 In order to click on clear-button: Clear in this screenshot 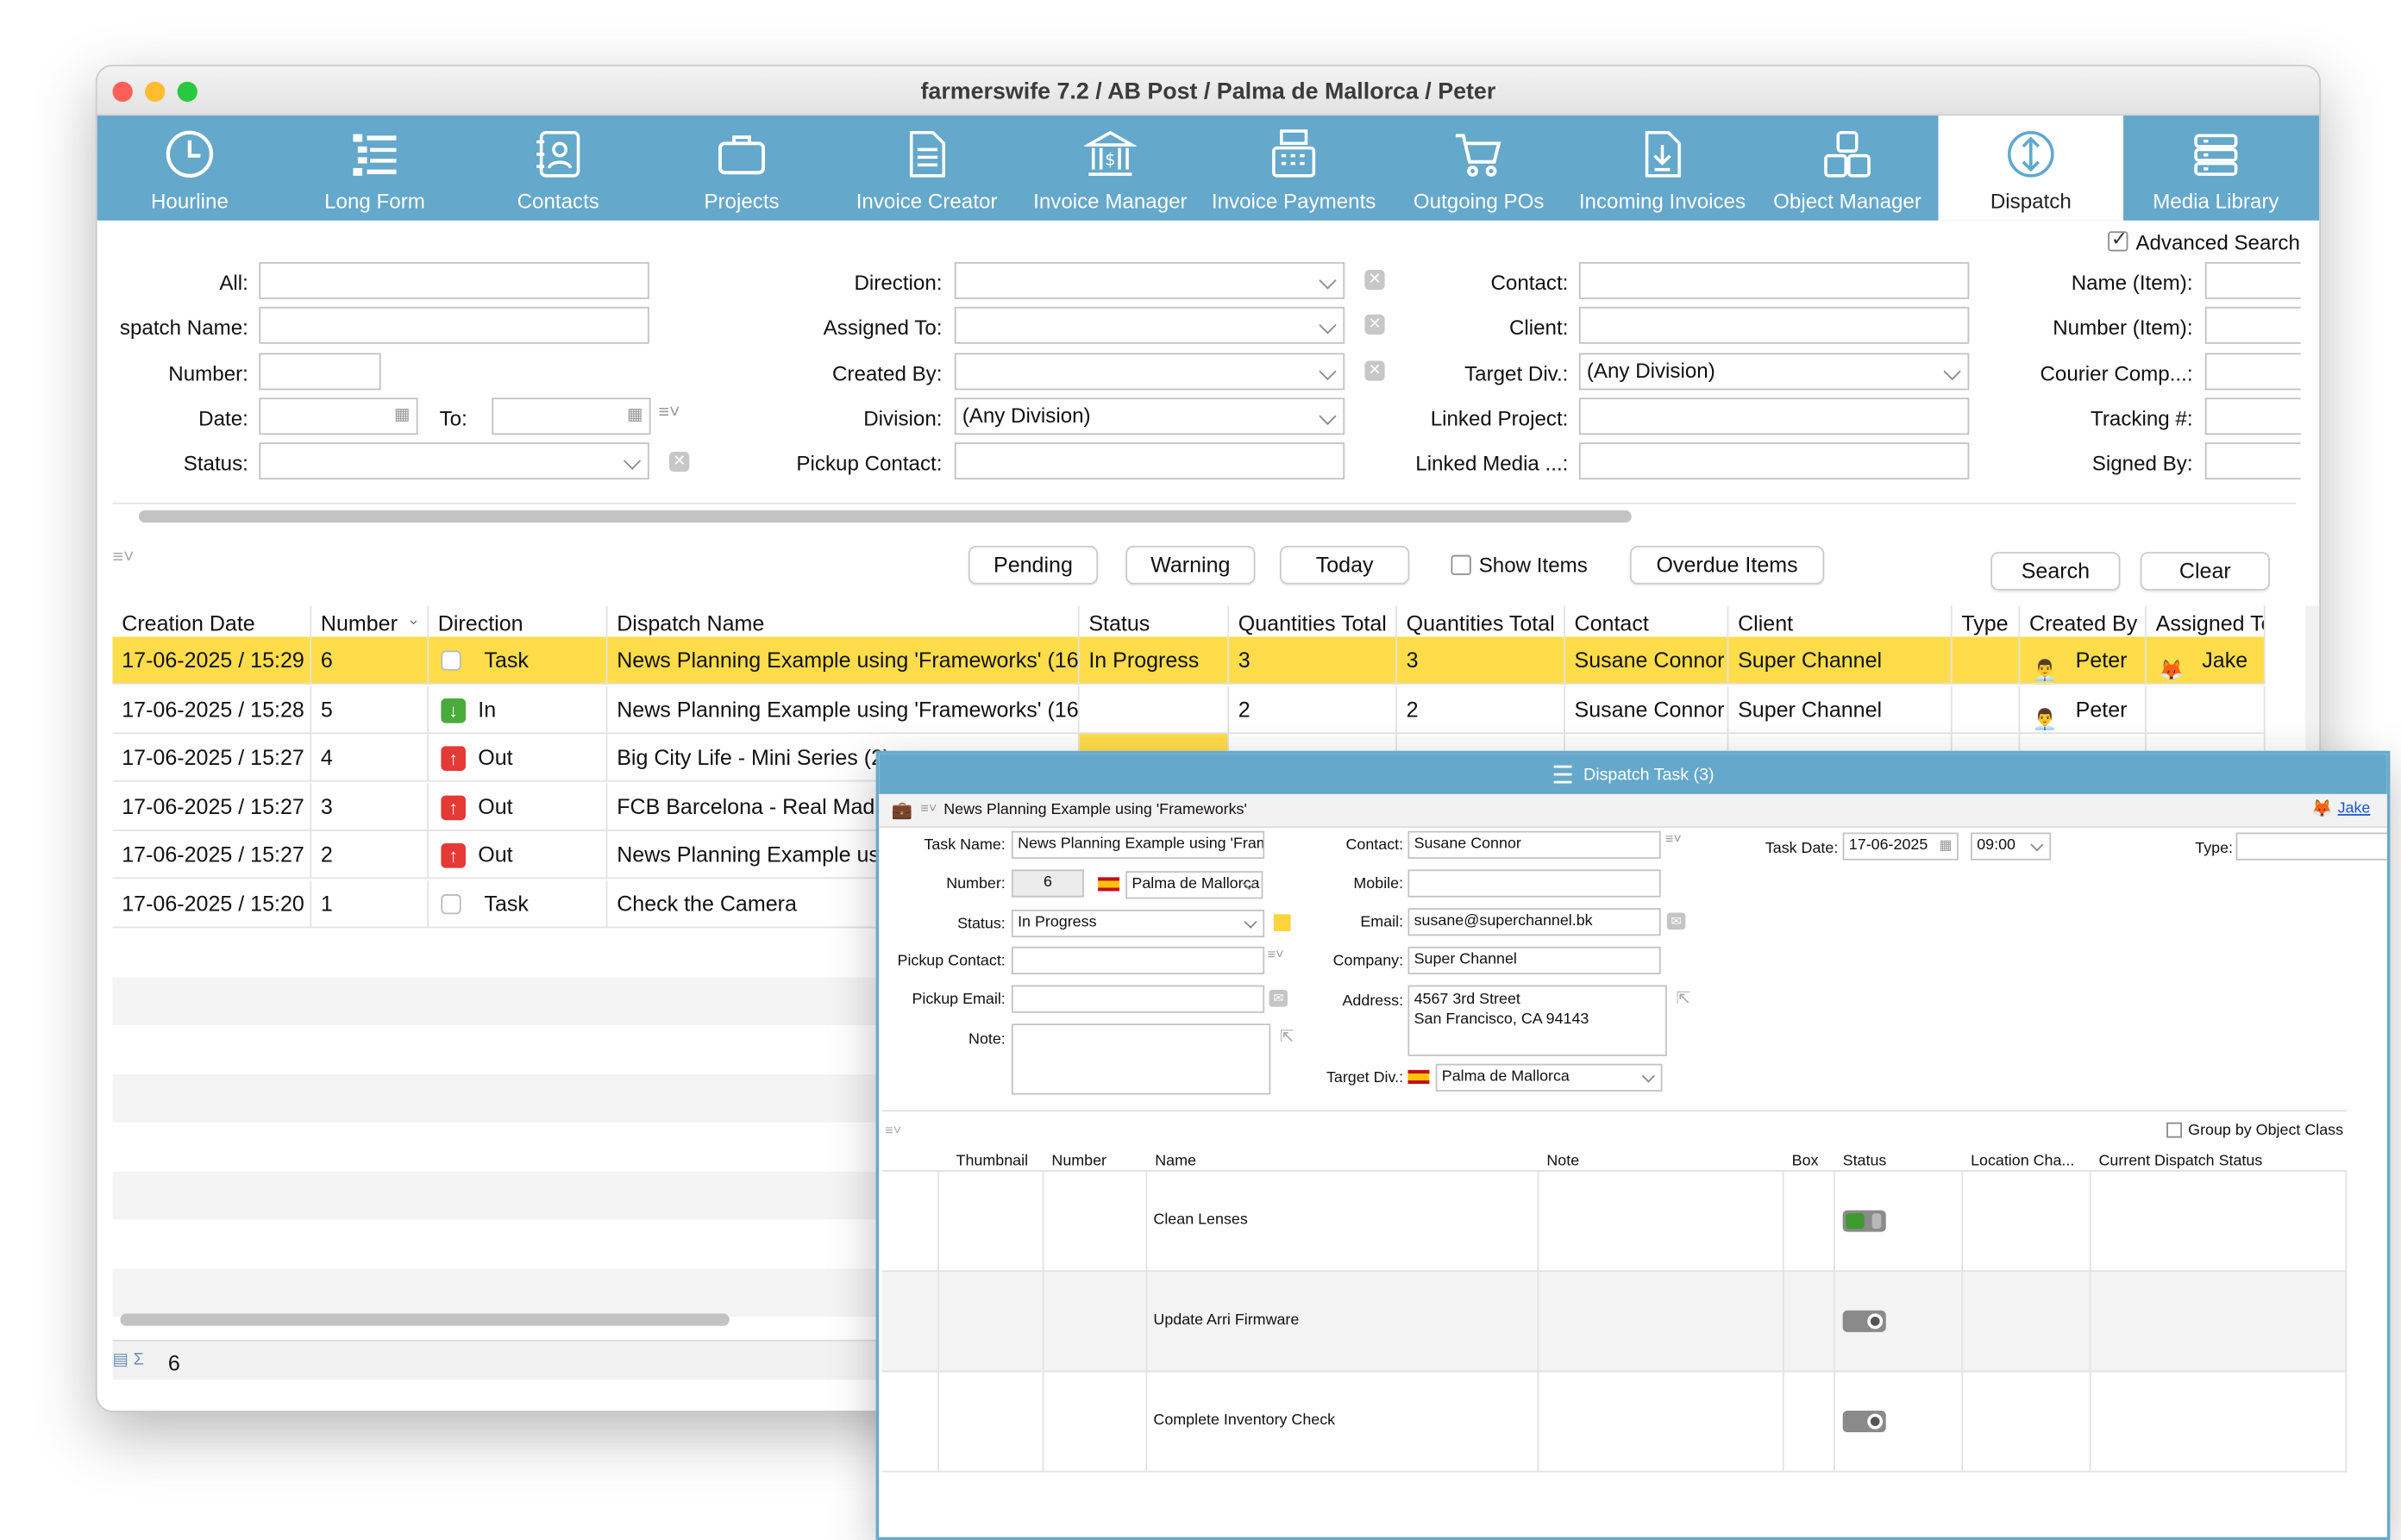, I will do `click(2205, 571)`.